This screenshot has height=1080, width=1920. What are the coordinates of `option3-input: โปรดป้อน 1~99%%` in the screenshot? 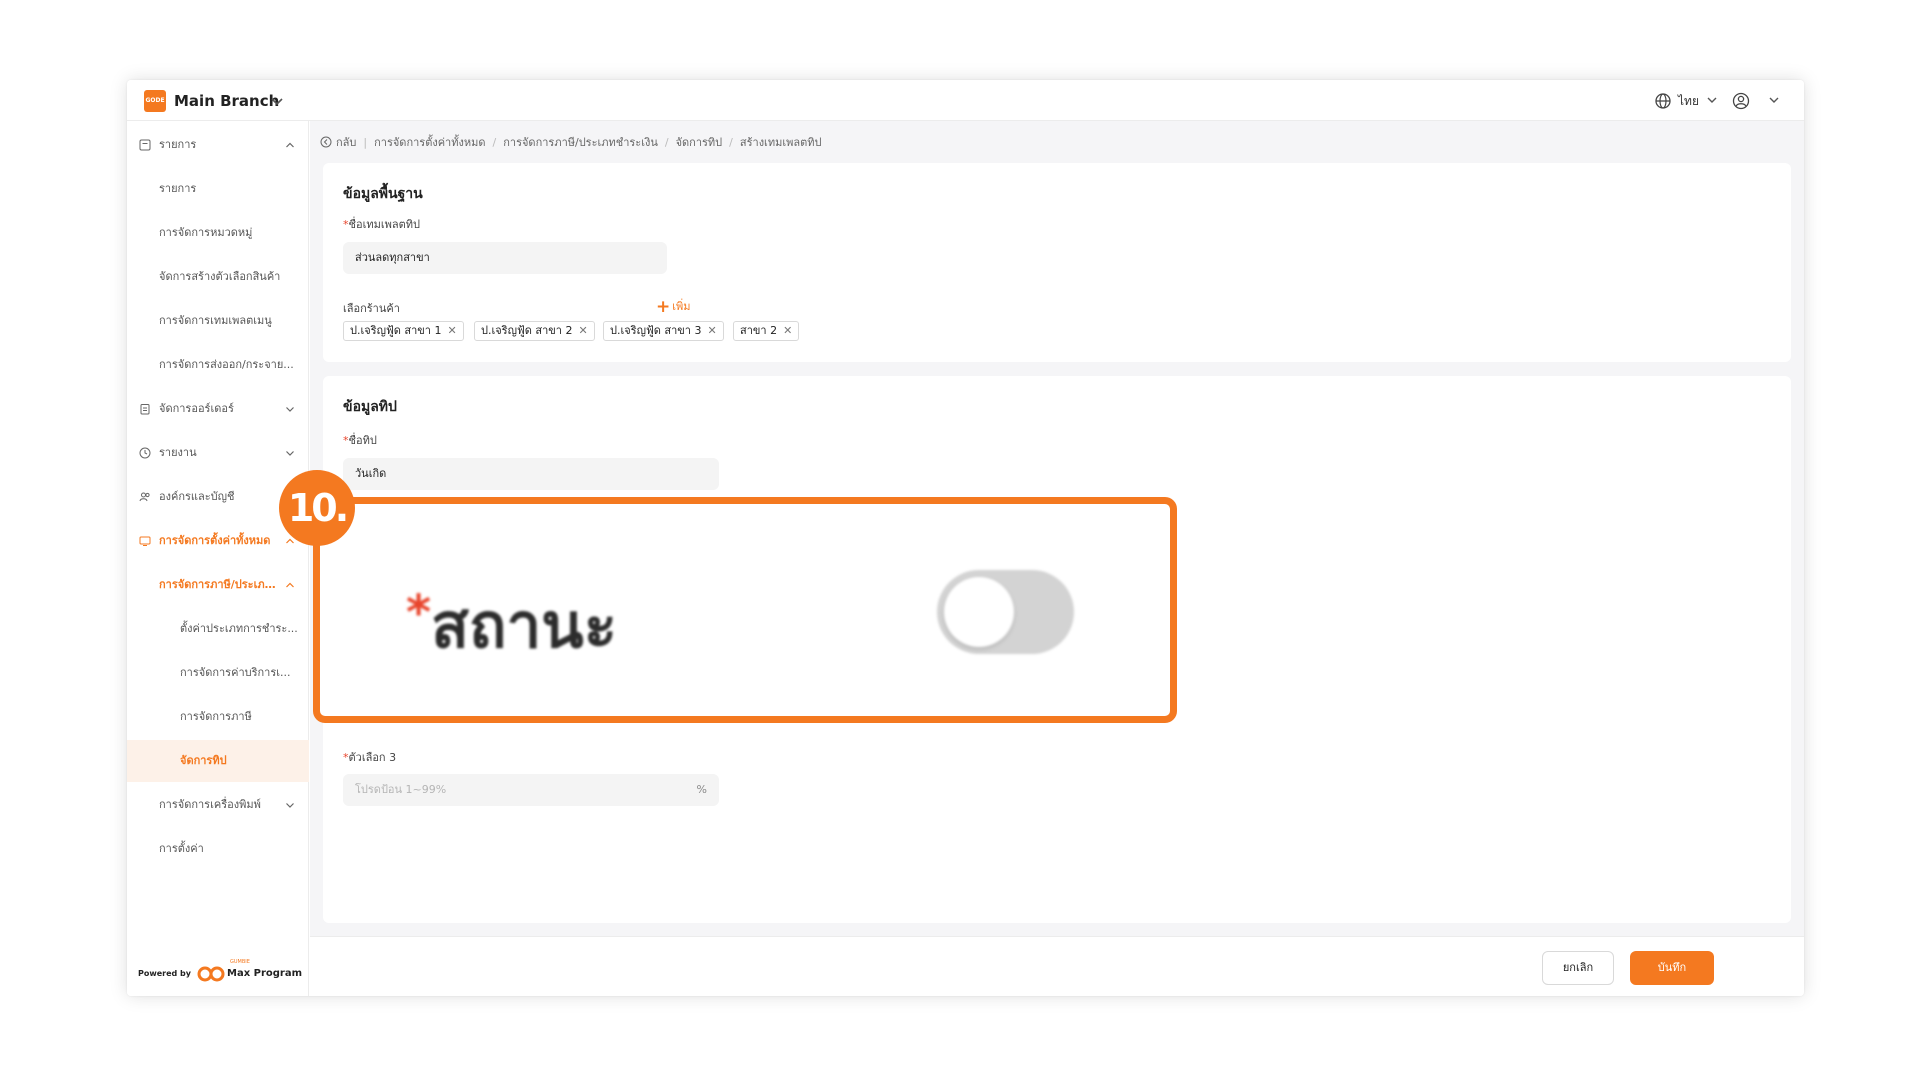 It's located at (531, 790).